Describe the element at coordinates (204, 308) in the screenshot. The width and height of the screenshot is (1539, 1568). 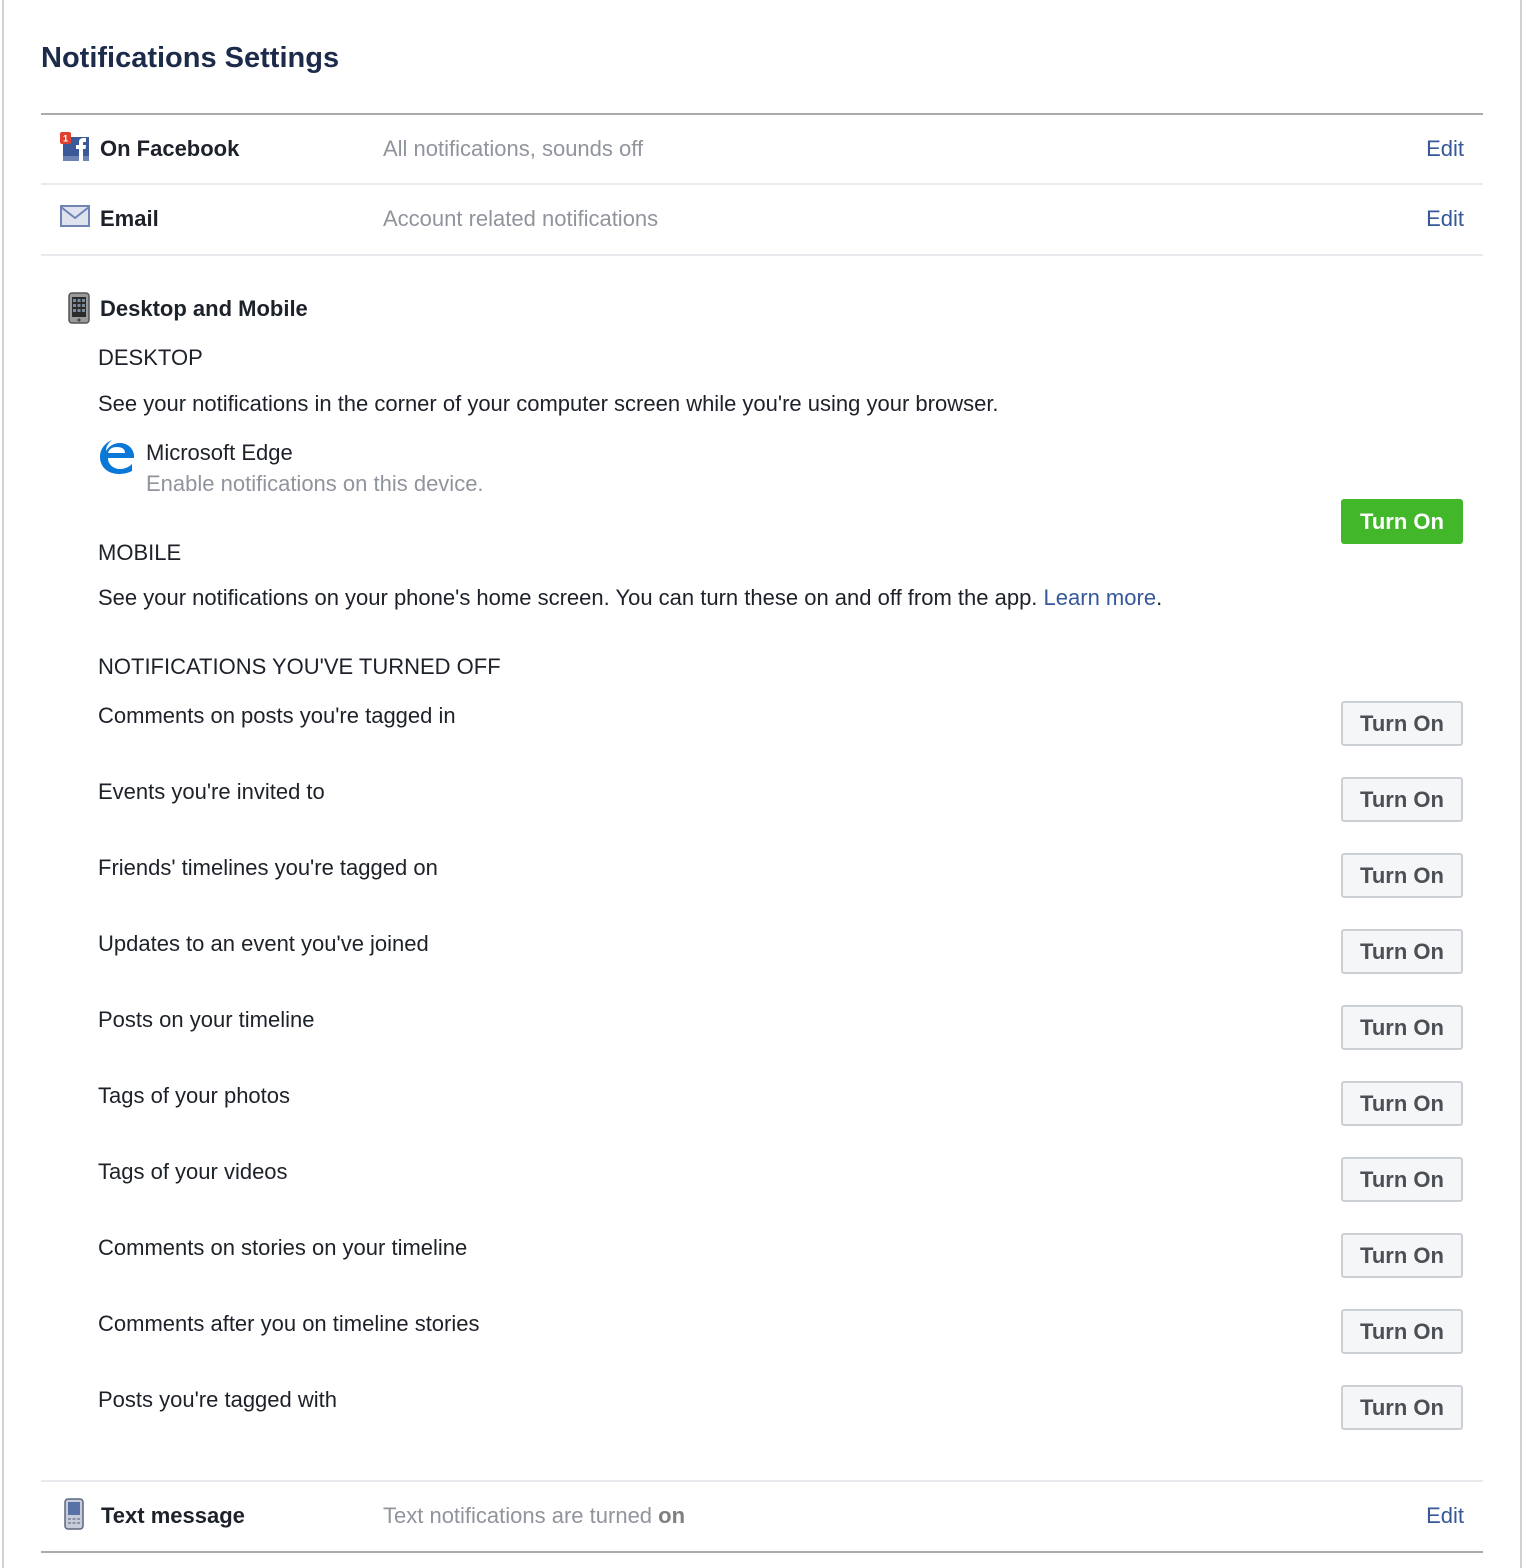
I see `section-label: Desktop and Mobile` at that location.